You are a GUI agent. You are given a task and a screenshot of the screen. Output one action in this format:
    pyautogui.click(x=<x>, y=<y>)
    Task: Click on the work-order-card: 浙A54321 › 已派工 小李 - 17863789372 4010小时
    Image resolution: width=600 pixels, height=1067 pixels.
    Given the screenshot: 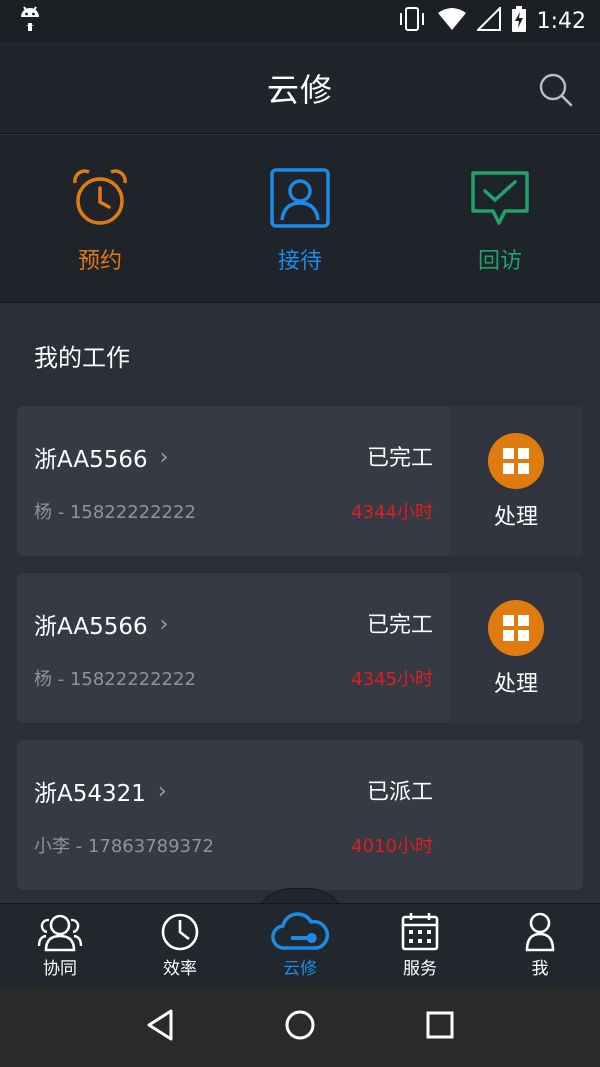 What is the action you would take?
    pyautogui.click(x=300, y=815)
    